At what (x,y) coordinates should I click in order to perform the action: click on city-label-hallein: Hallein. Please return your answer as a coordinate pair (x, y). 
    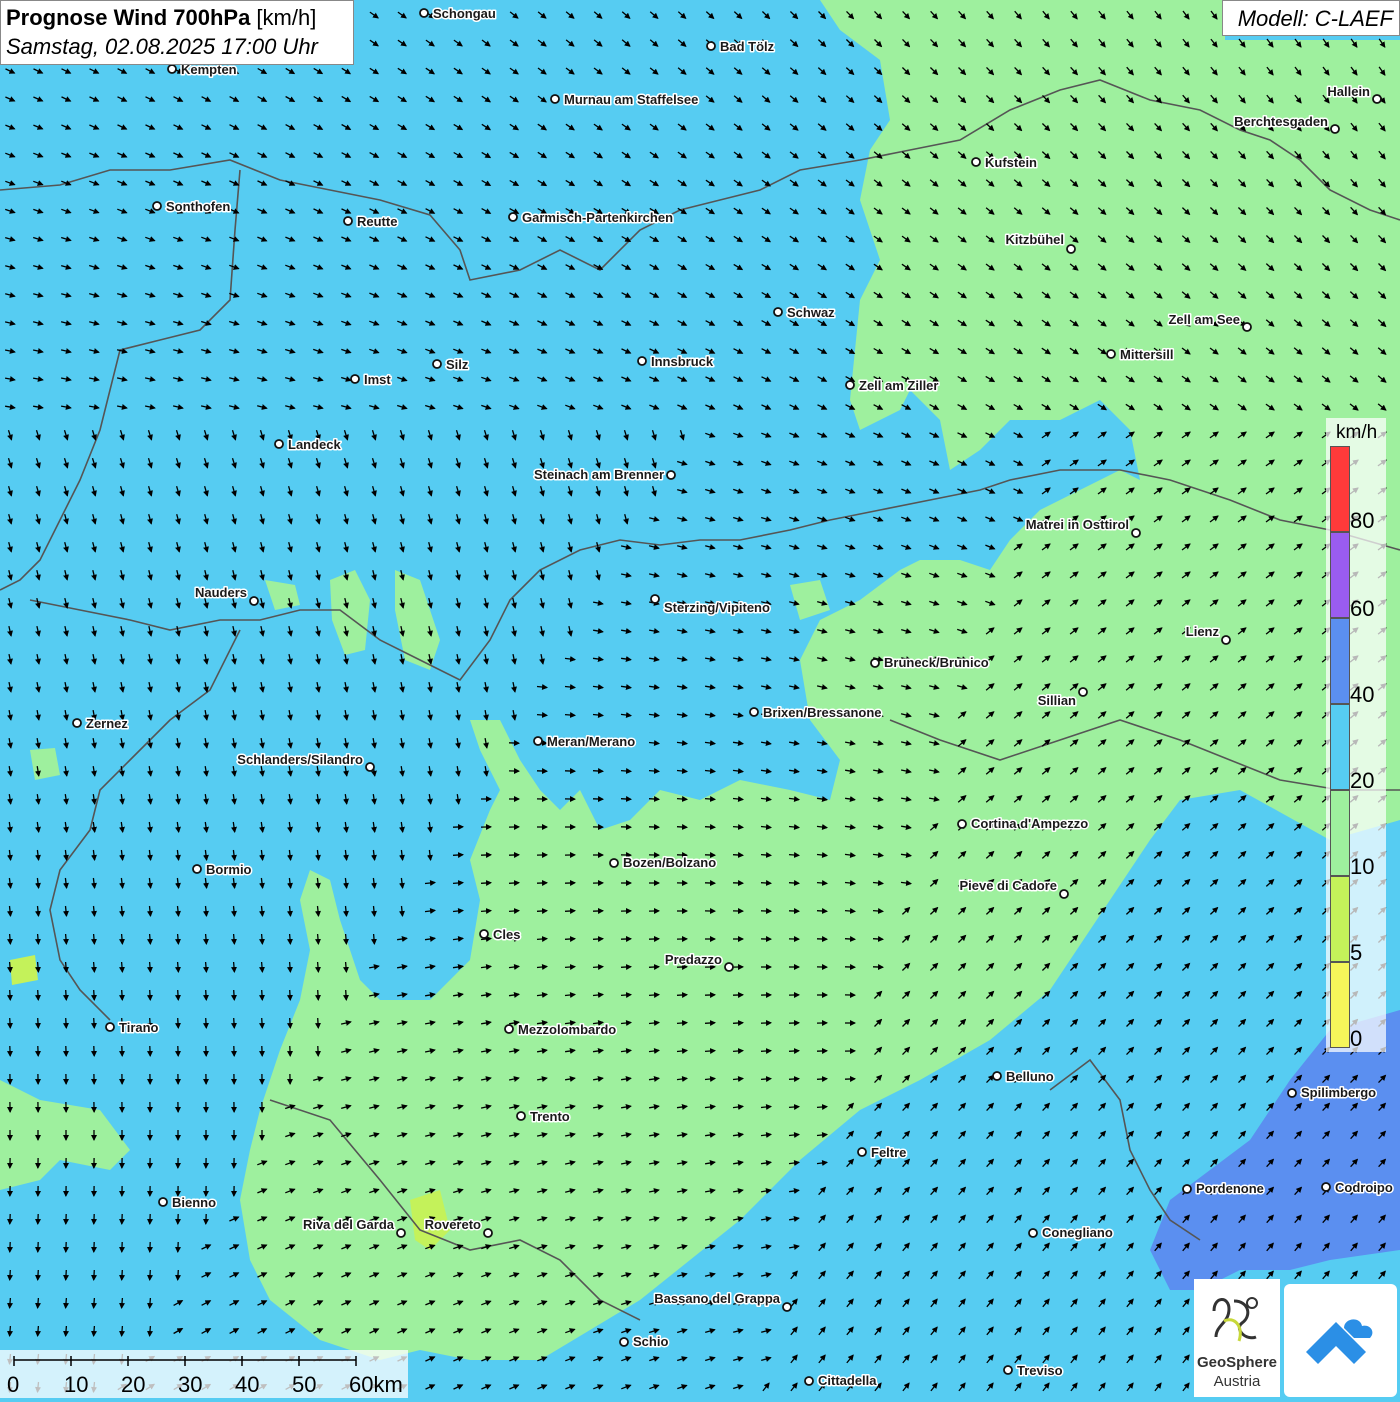
    Looking at the image, I should click on (1348, 91).